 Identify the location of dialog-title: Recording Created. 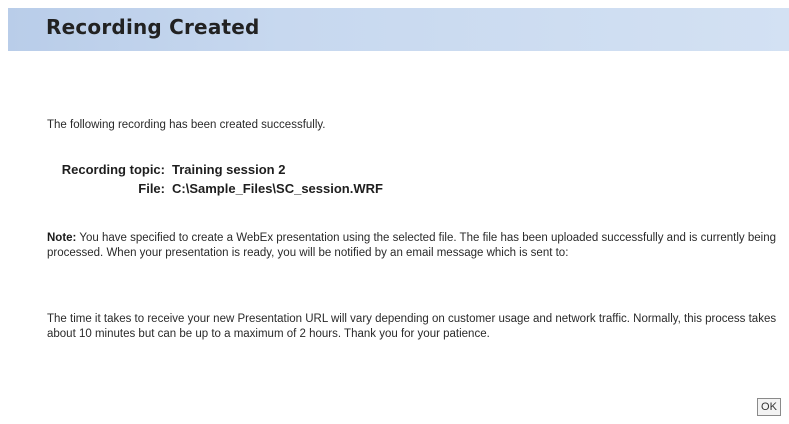
(153, 27).